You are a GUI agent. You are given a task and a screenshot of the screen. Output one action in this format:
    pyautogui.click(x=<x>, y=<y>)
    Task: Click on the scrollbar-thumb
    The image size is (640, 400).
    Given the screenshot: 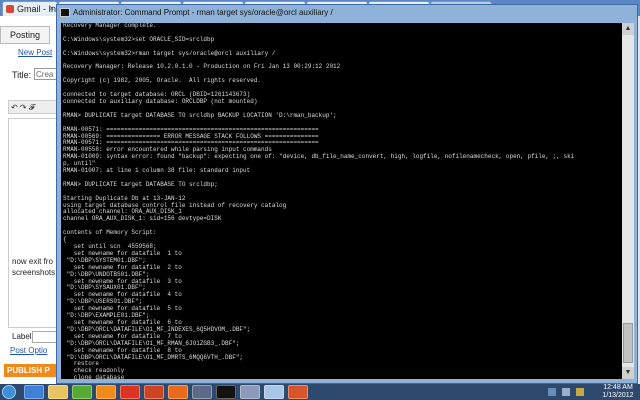 What is the action you would take?
    pyautogui.click(x=628, y=343)
    